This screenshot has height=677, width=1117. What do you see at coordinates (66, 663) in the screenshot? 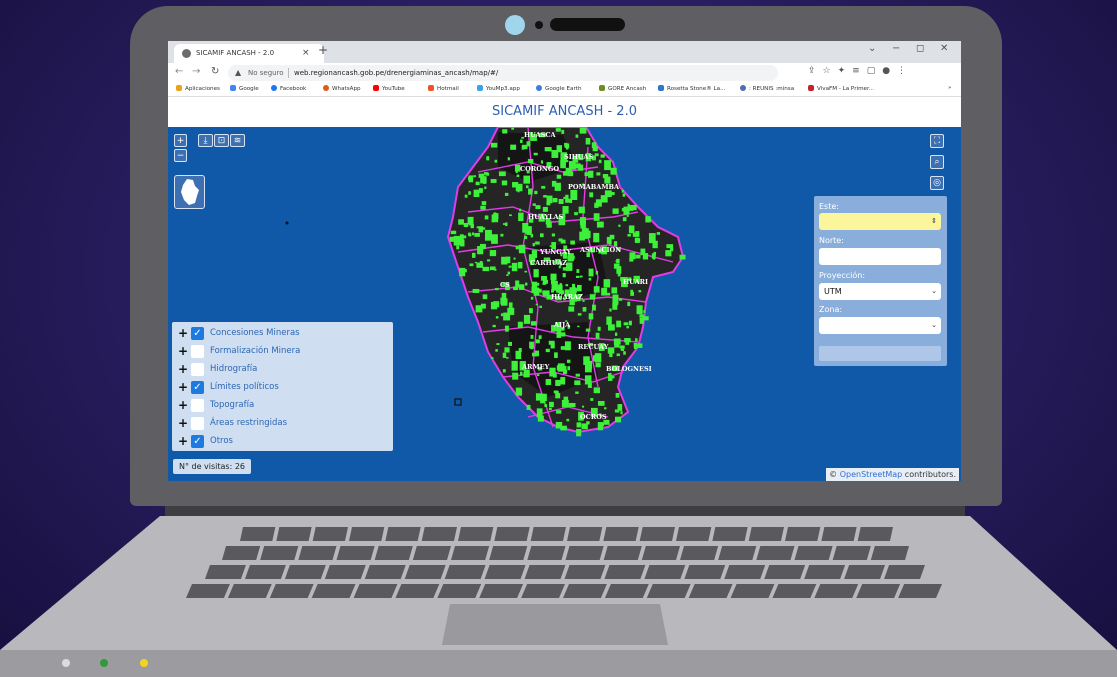
I see `power-led` at bounding box center [66, 663].